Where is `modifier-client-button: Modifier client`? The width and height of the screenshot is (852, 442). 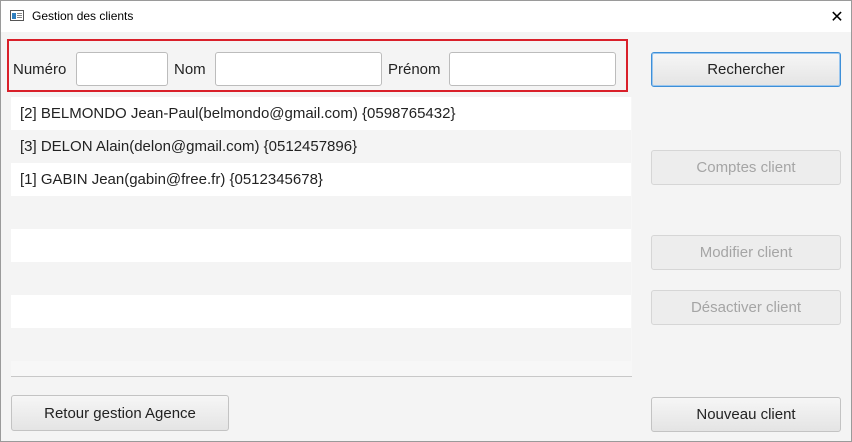
modifier-client-button: Modifier client is located at coordinates (746, 252).